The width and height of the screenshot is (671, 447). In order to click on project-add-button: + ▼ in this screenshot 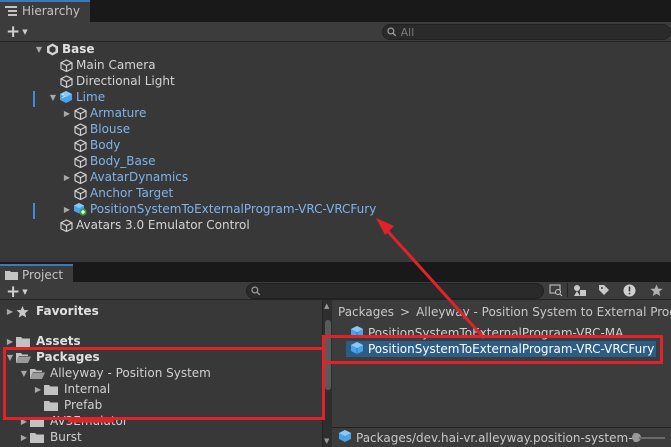, I will do `click(19, 292)`.